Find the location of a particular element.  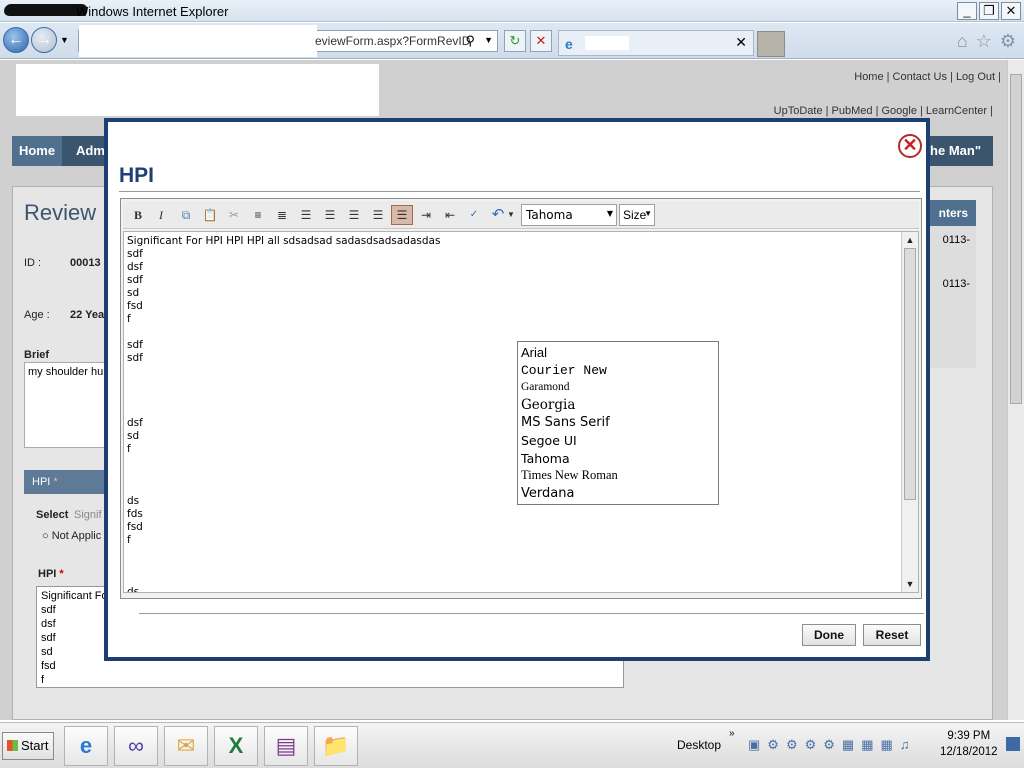

top-links: Home | Contact Us | Log Out | is located at coordinates (927, 77).